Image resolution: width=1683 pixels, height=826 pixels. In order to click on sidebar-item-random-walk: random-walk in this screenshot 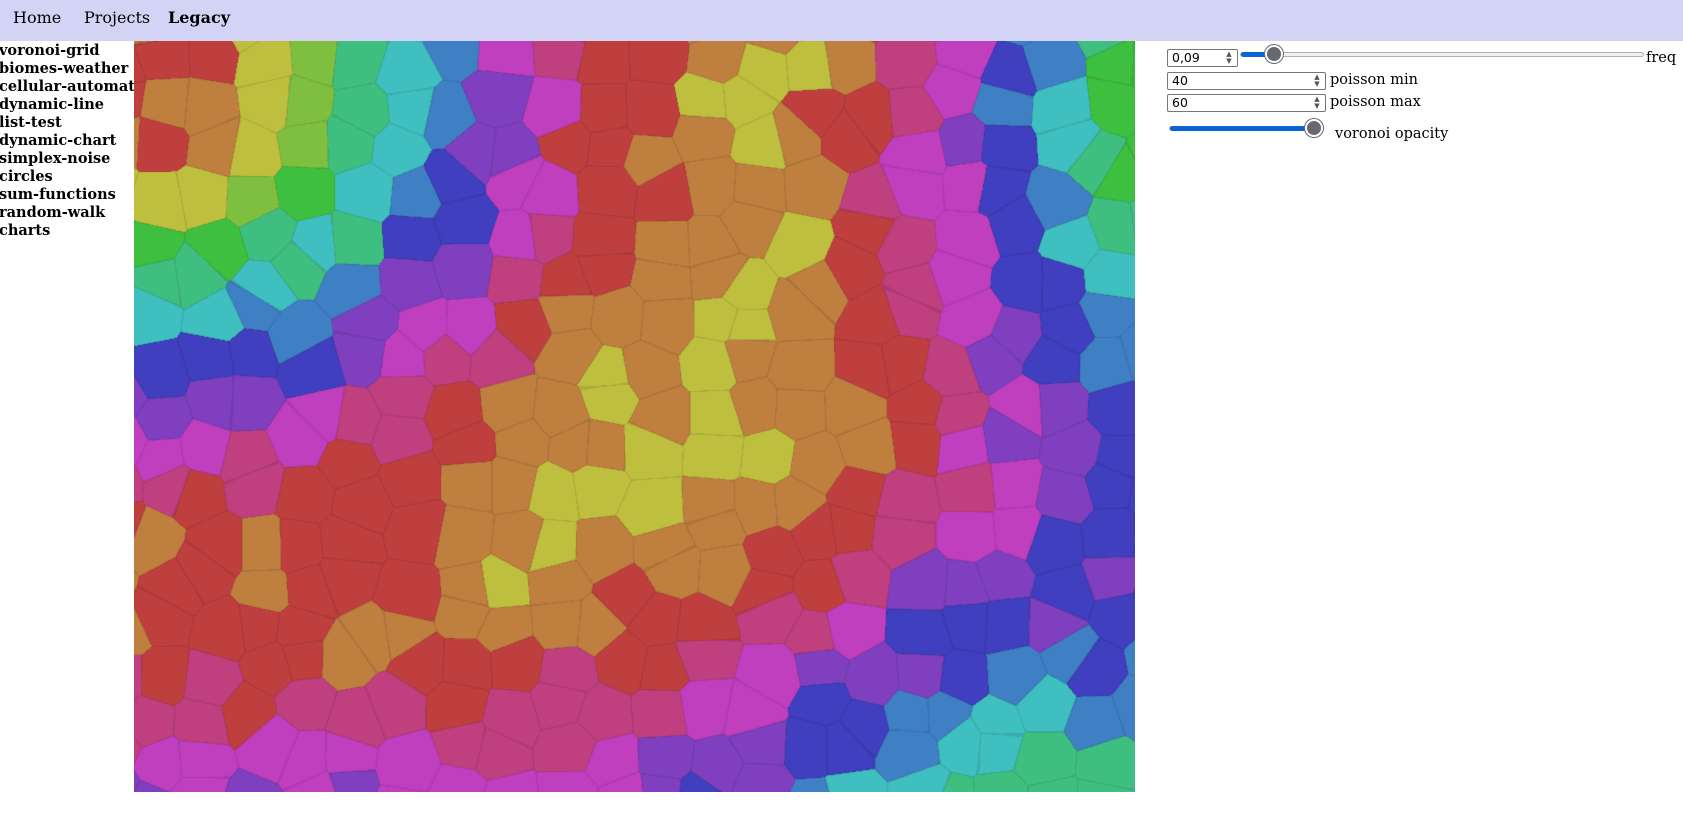, I will do `click(65, 213)`.